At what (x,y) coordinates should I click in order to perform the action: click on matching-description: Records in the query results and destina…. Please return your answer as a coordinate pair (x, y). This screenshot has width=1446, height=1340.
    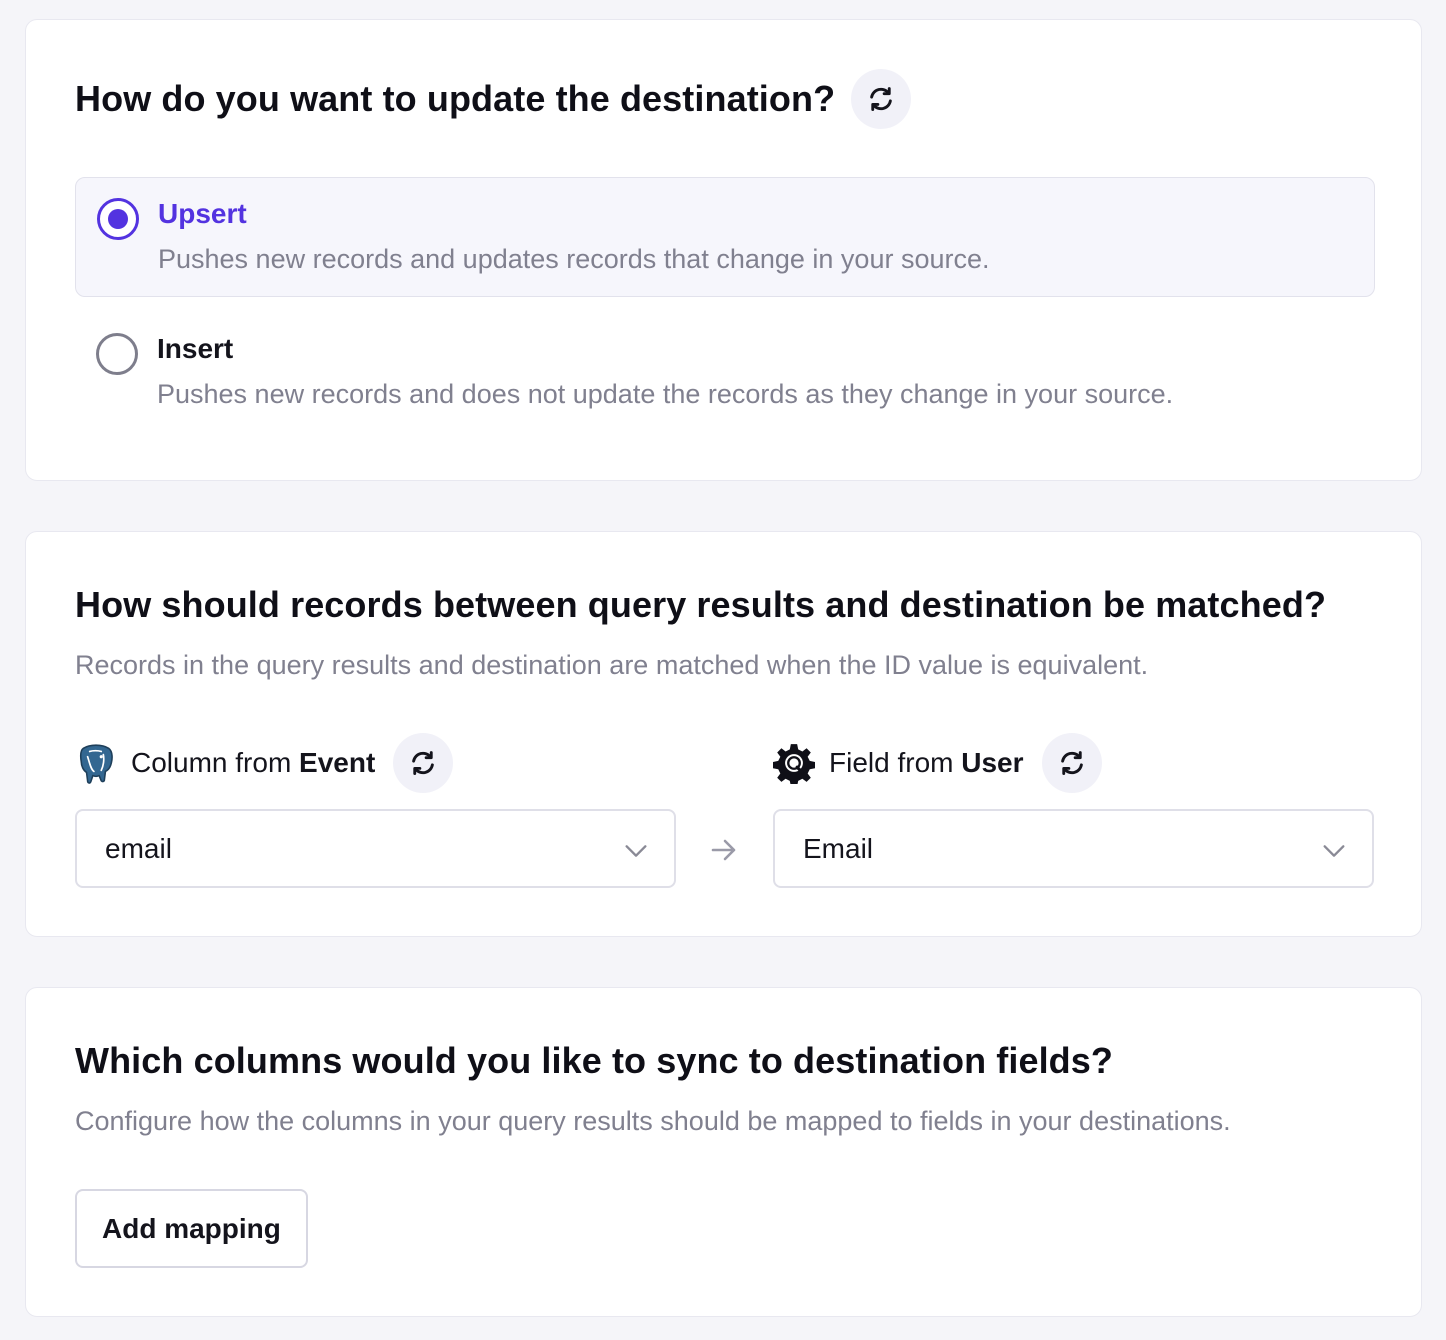
    Looking at the image, I should click on (612, 665).